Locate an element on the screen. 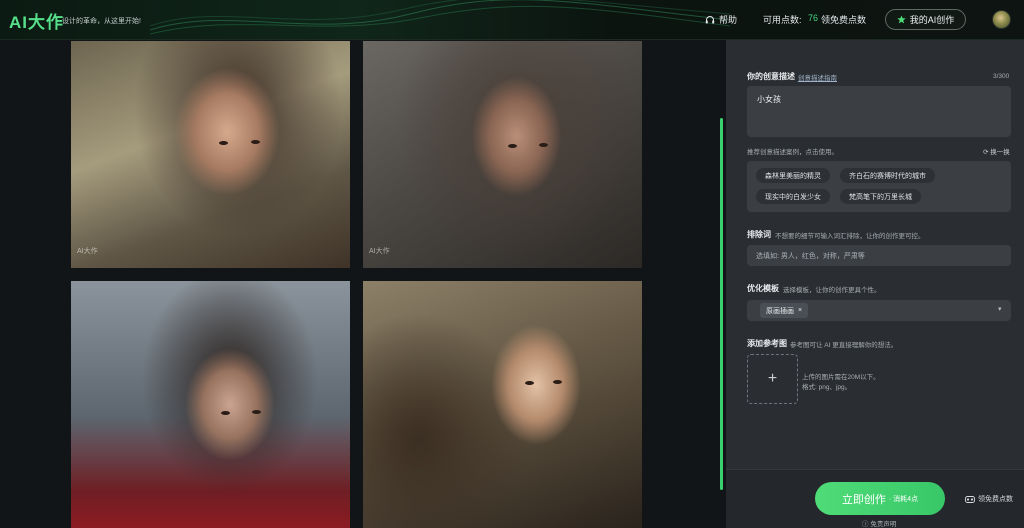 Image resolution: width=1024 pixels, height=528 pixels. upload-reference-button: + is located at coordinates (772, 379).